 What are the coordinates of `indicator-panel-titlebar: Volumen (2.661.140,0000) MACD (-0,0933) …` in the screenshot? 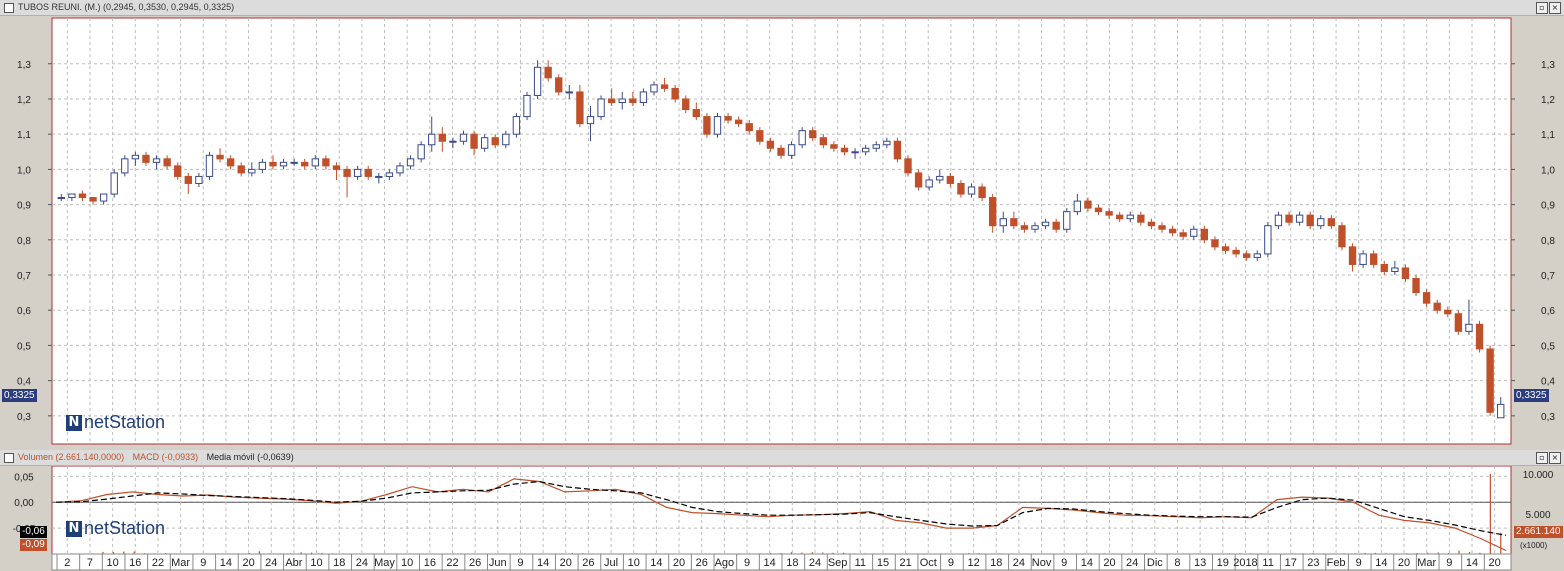 It's located at (782, 458).